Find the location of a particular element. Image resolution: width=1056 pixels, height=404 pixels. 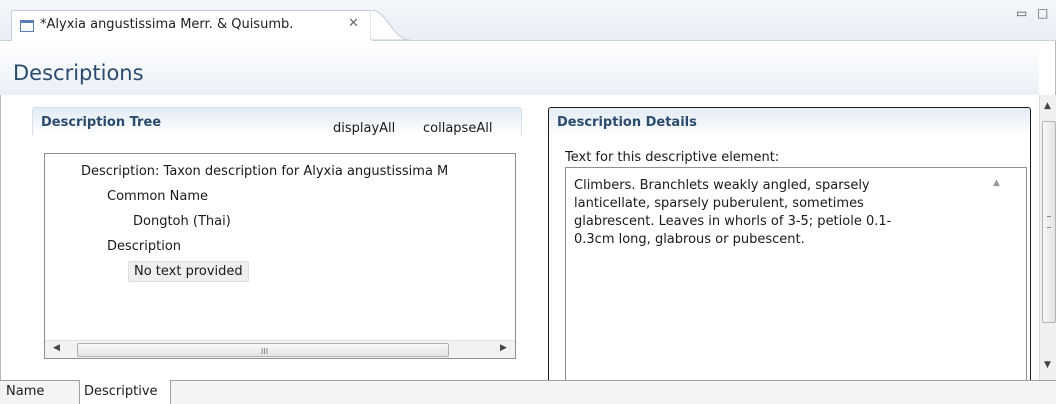

editor-tab-title: *Alyxia angustissima Merr. & Quisumb. is located at coordinates (167, 24).